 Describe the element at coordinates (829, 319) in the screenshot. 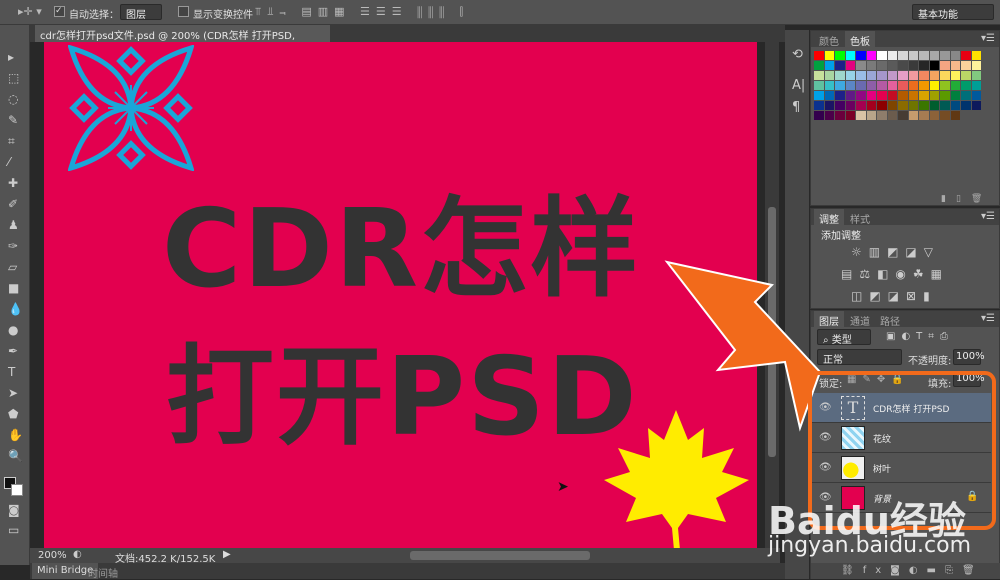

I see `tab-layers: 图层` at that location.